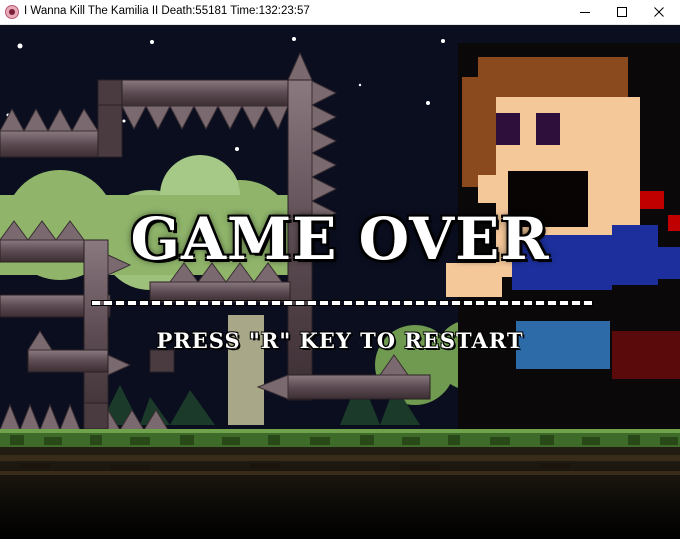 The image size is (680, 539). Describe the element at coordinates (12, 12) in the screenshot. I see `app-icon` at that location.